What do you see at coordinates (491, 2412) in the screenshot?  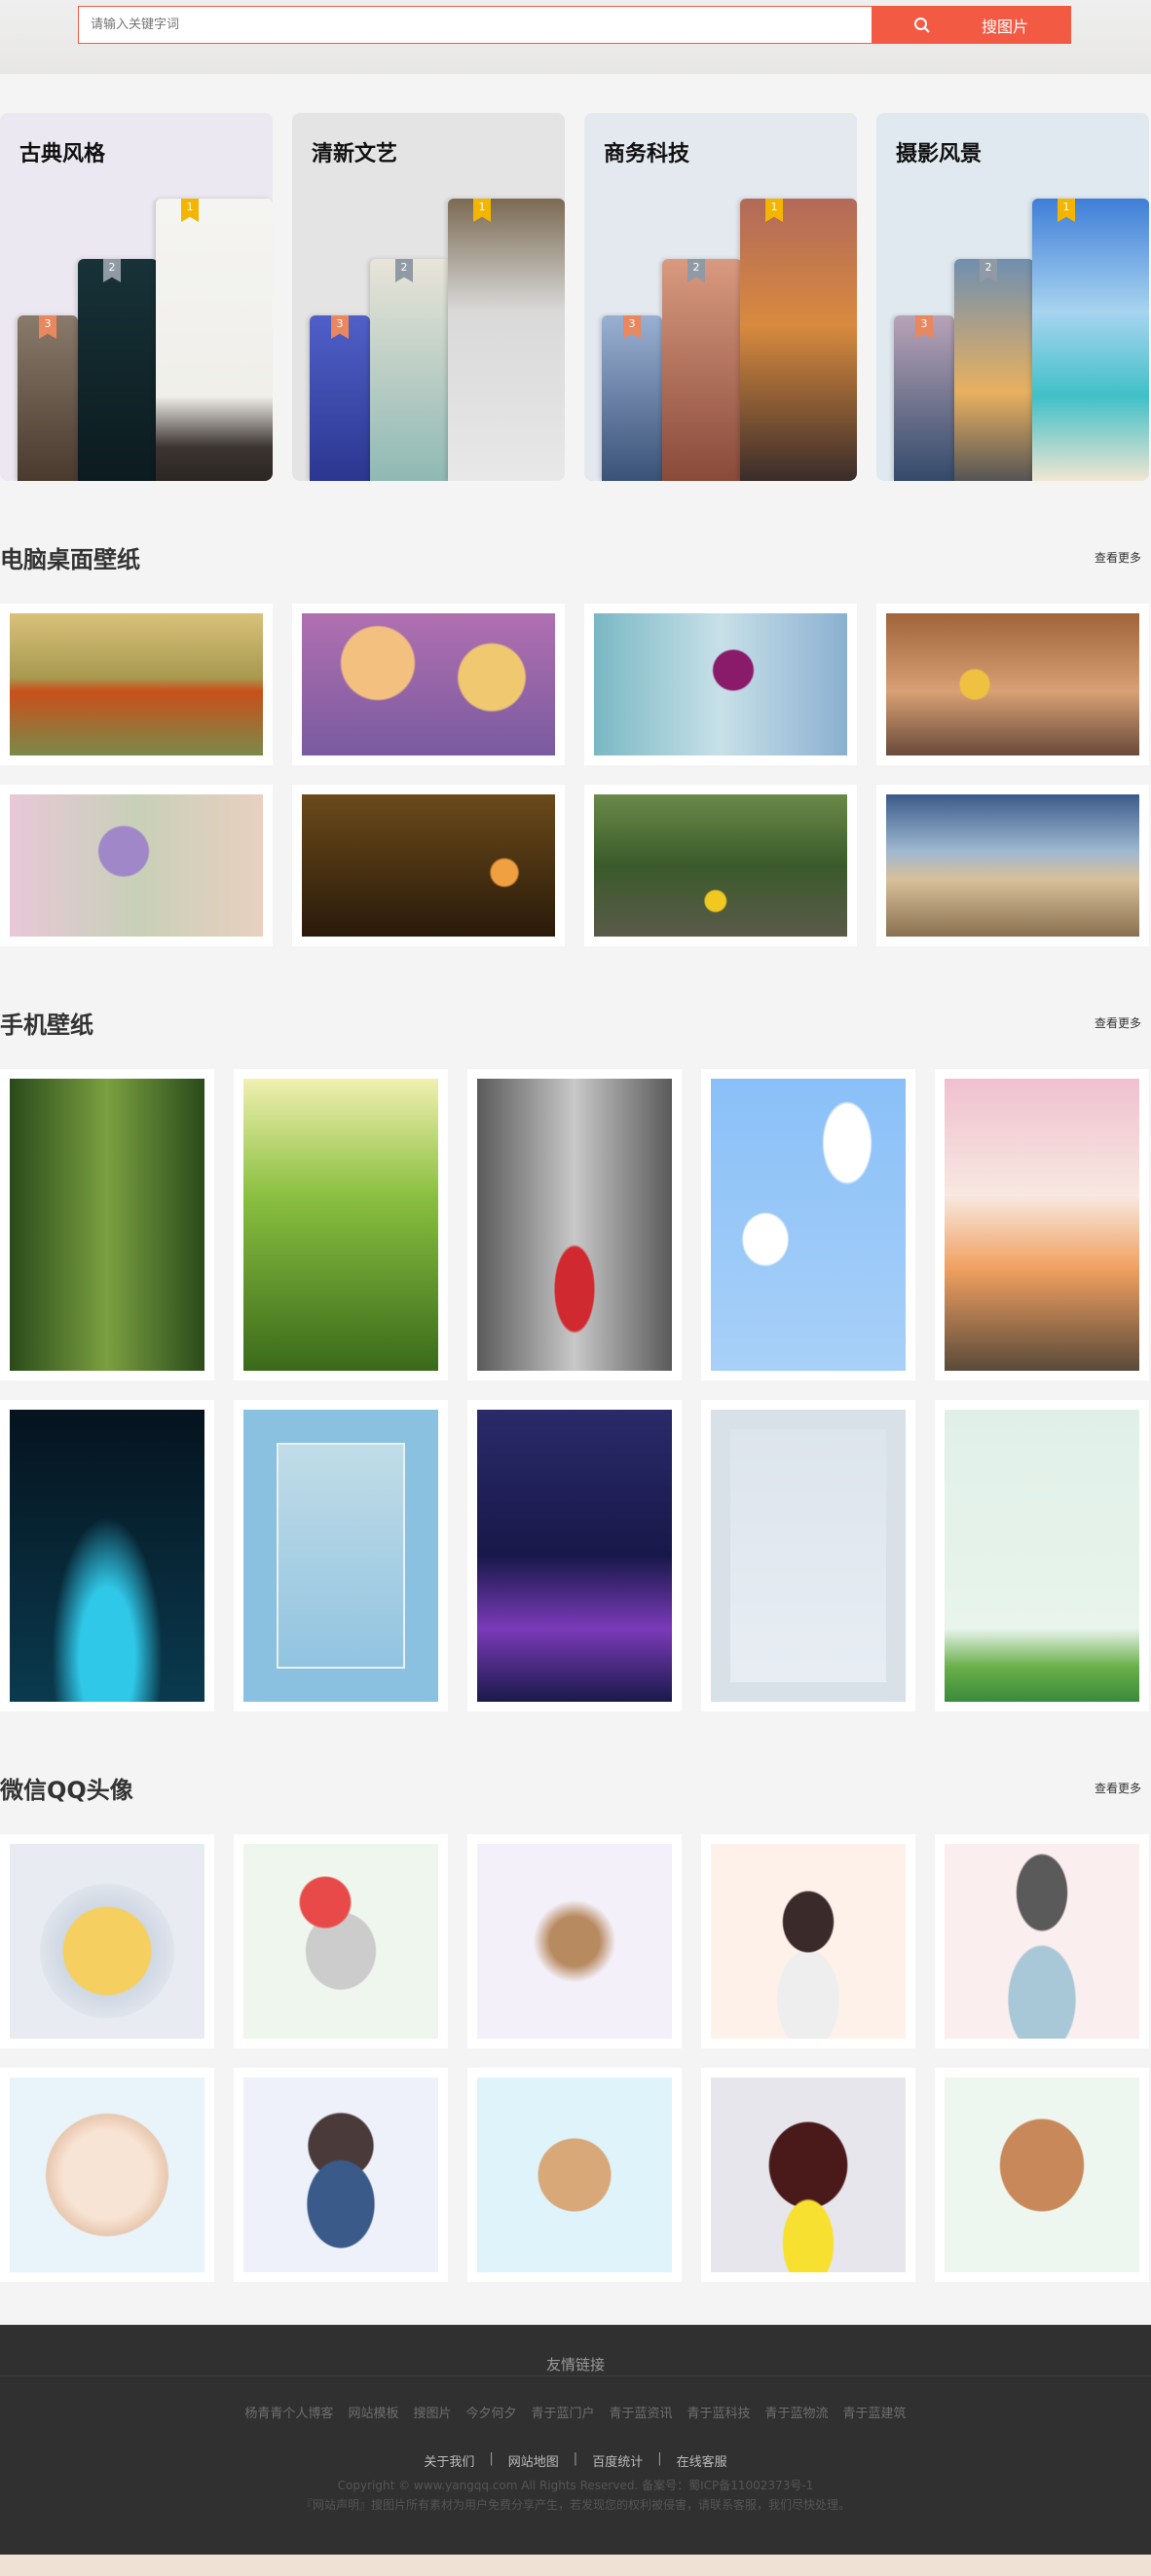 I see `friend-link: 今夕何夕` at bounding box center [491, 2412].